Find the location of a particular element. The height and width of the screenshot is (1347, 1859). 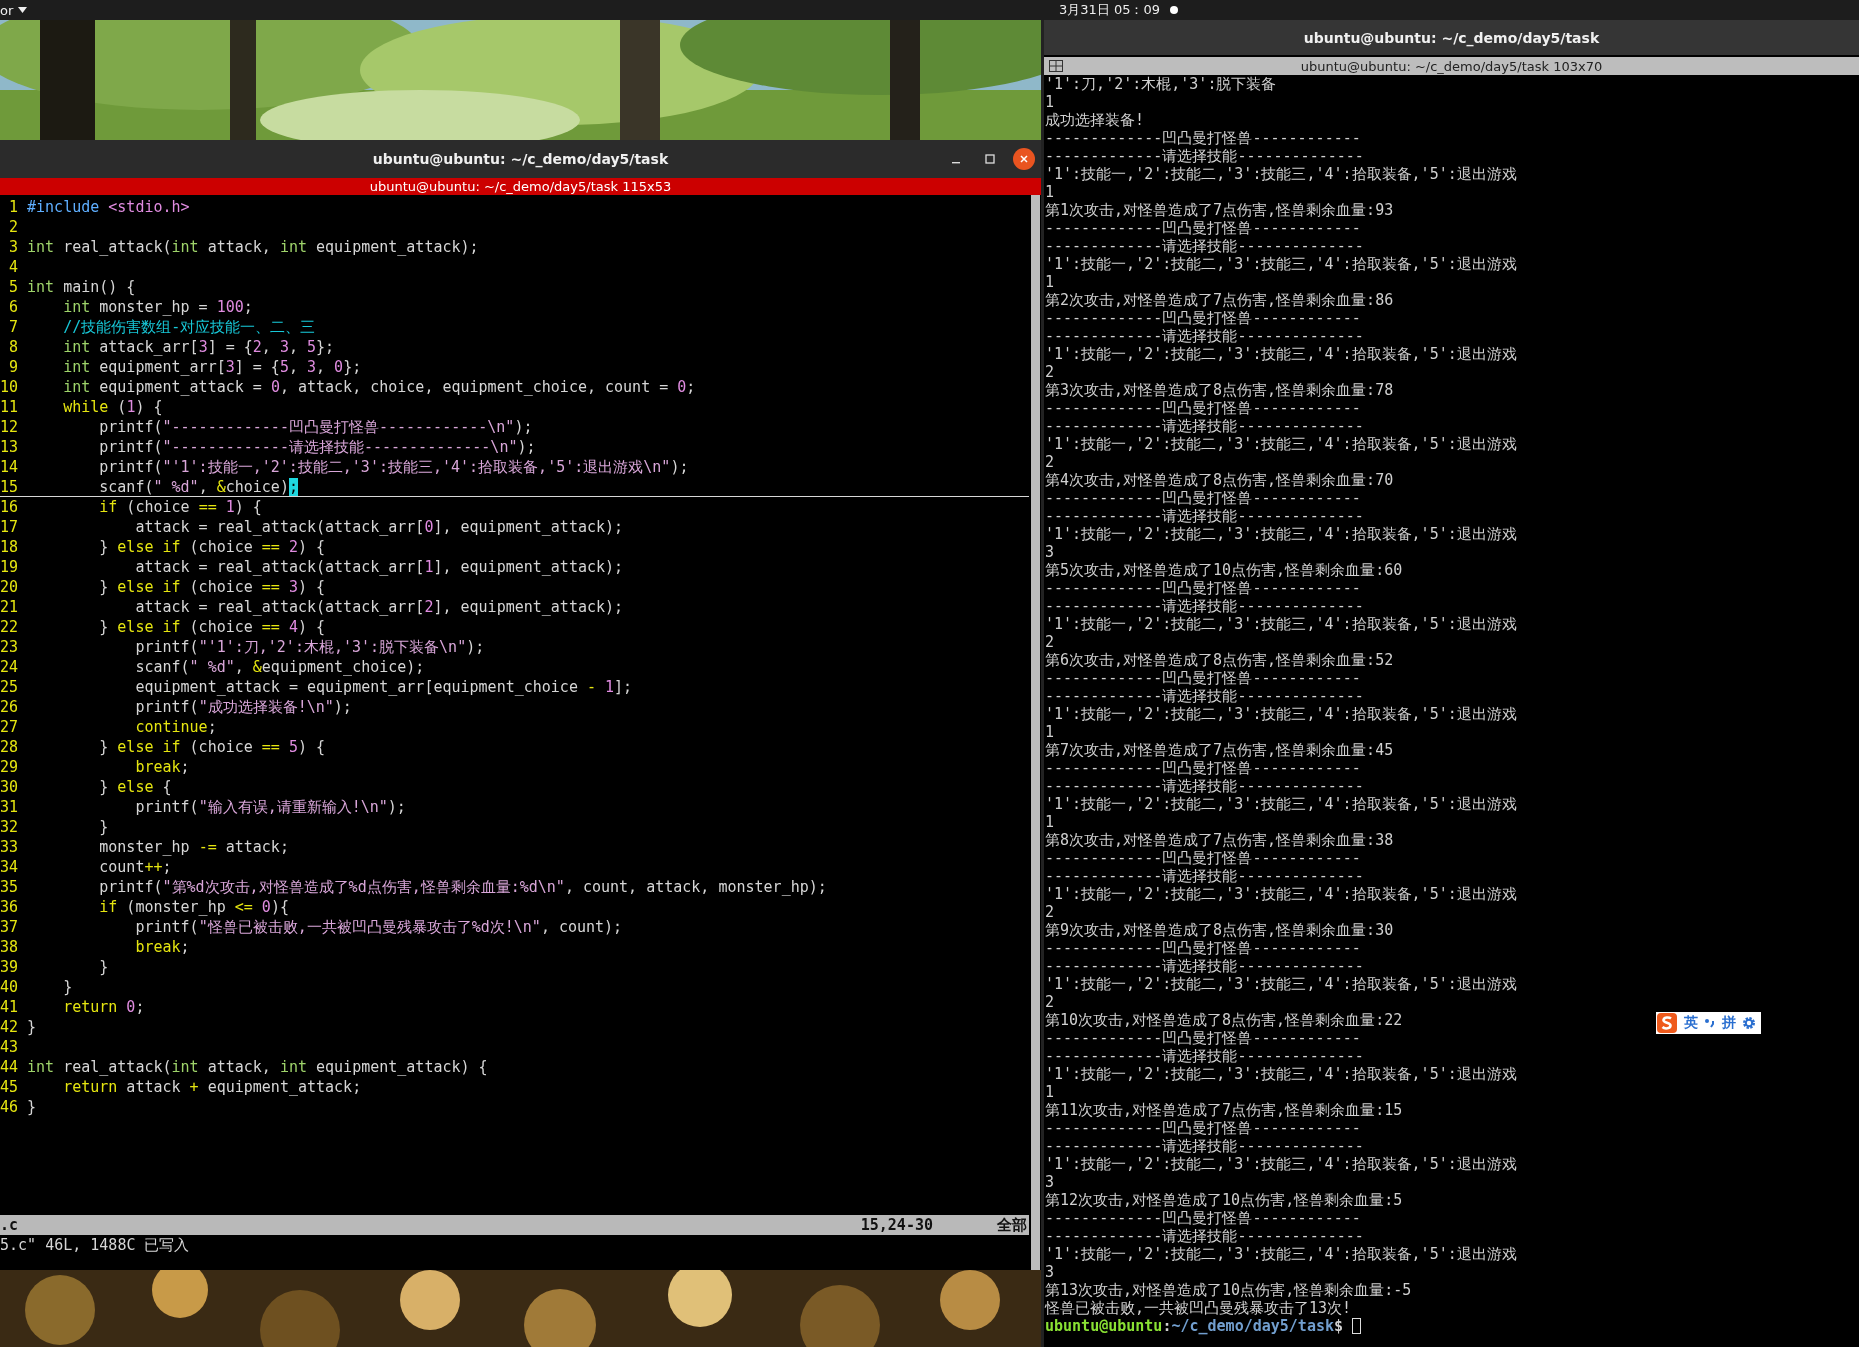

code-line: 12 printf("-------------凹凸曼打怪兽------------\n"); is located at coordinates (267, 427).